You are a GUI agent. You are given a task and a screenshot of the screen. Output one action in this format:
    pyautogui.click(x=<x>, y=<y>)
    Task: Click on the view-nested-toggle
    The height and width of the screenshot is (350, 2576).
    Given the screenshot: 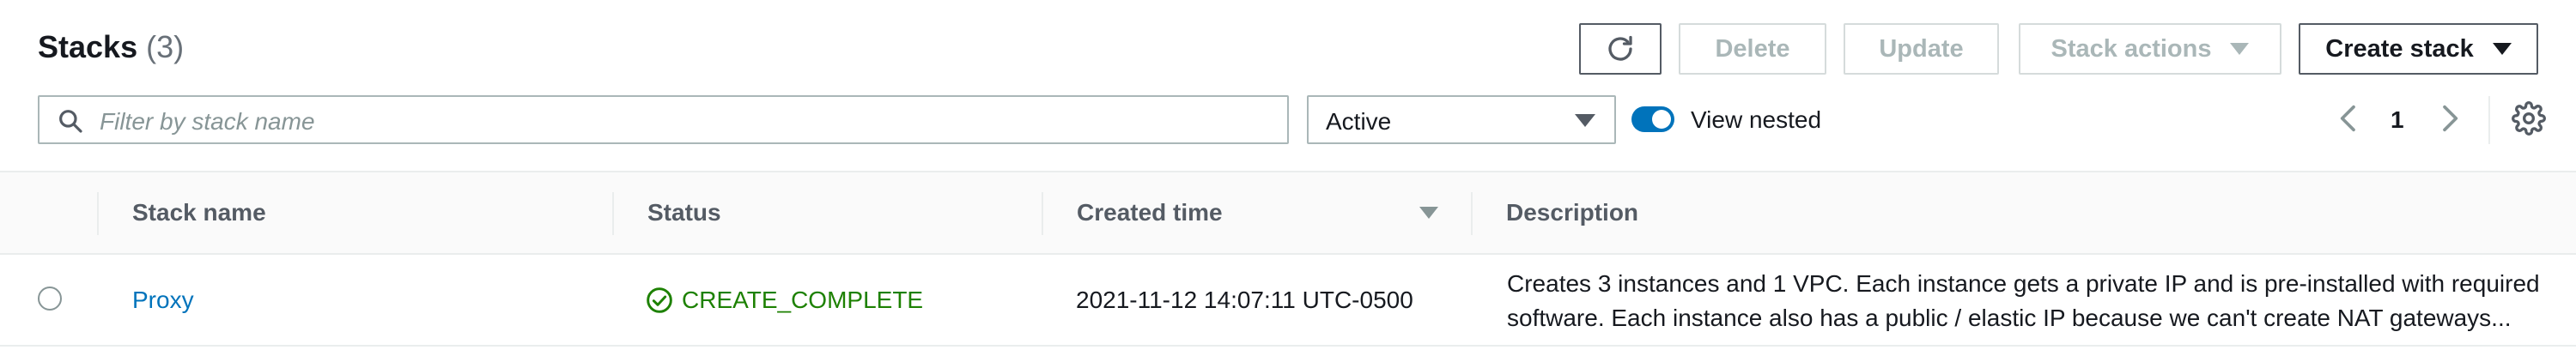 What is the action you would take?
    pyautogui.click(x=1653, y=119)
    